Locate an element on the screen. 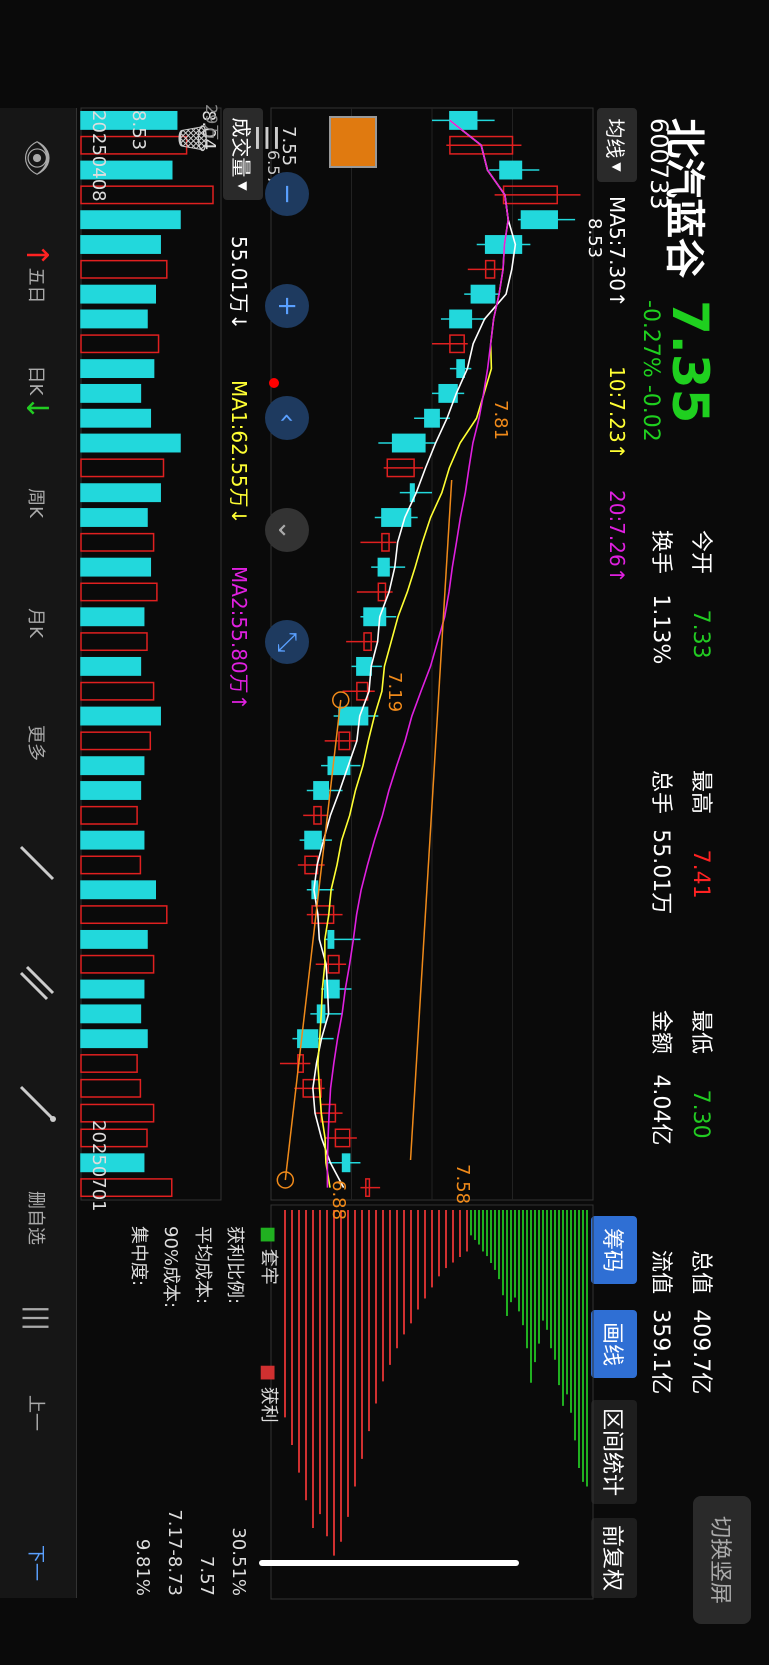  chip-row-label: 获利比例: is located at coordinates (234, 1265).